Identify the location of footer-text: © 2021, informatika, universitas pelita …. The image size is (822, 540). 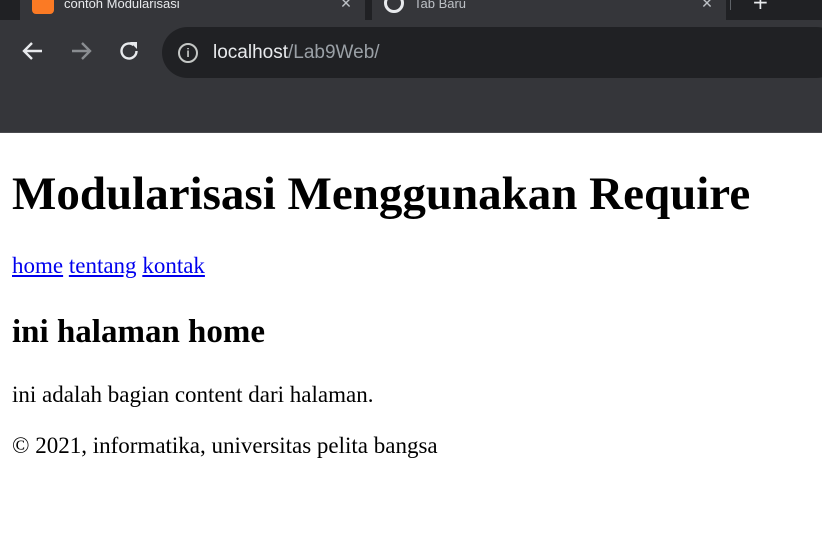
(225, 445).